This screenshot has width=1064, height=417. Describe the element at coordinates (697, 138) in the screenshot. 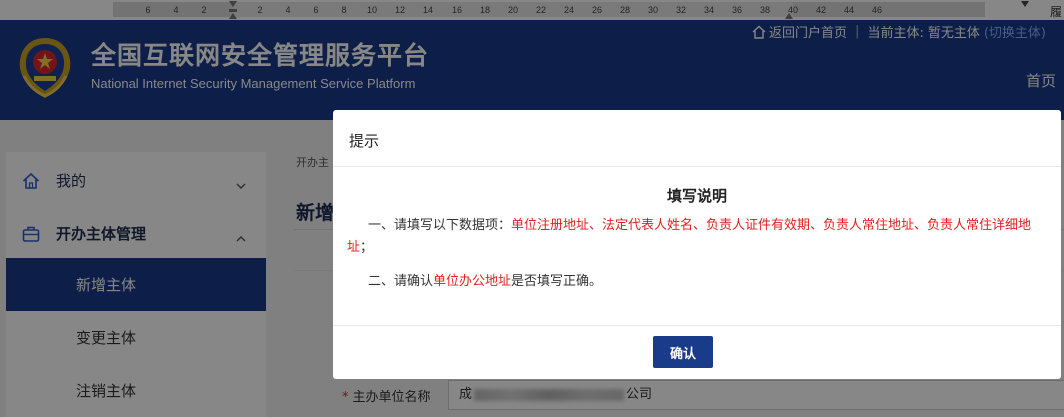

I see `dialog-header: 提示` at that location.